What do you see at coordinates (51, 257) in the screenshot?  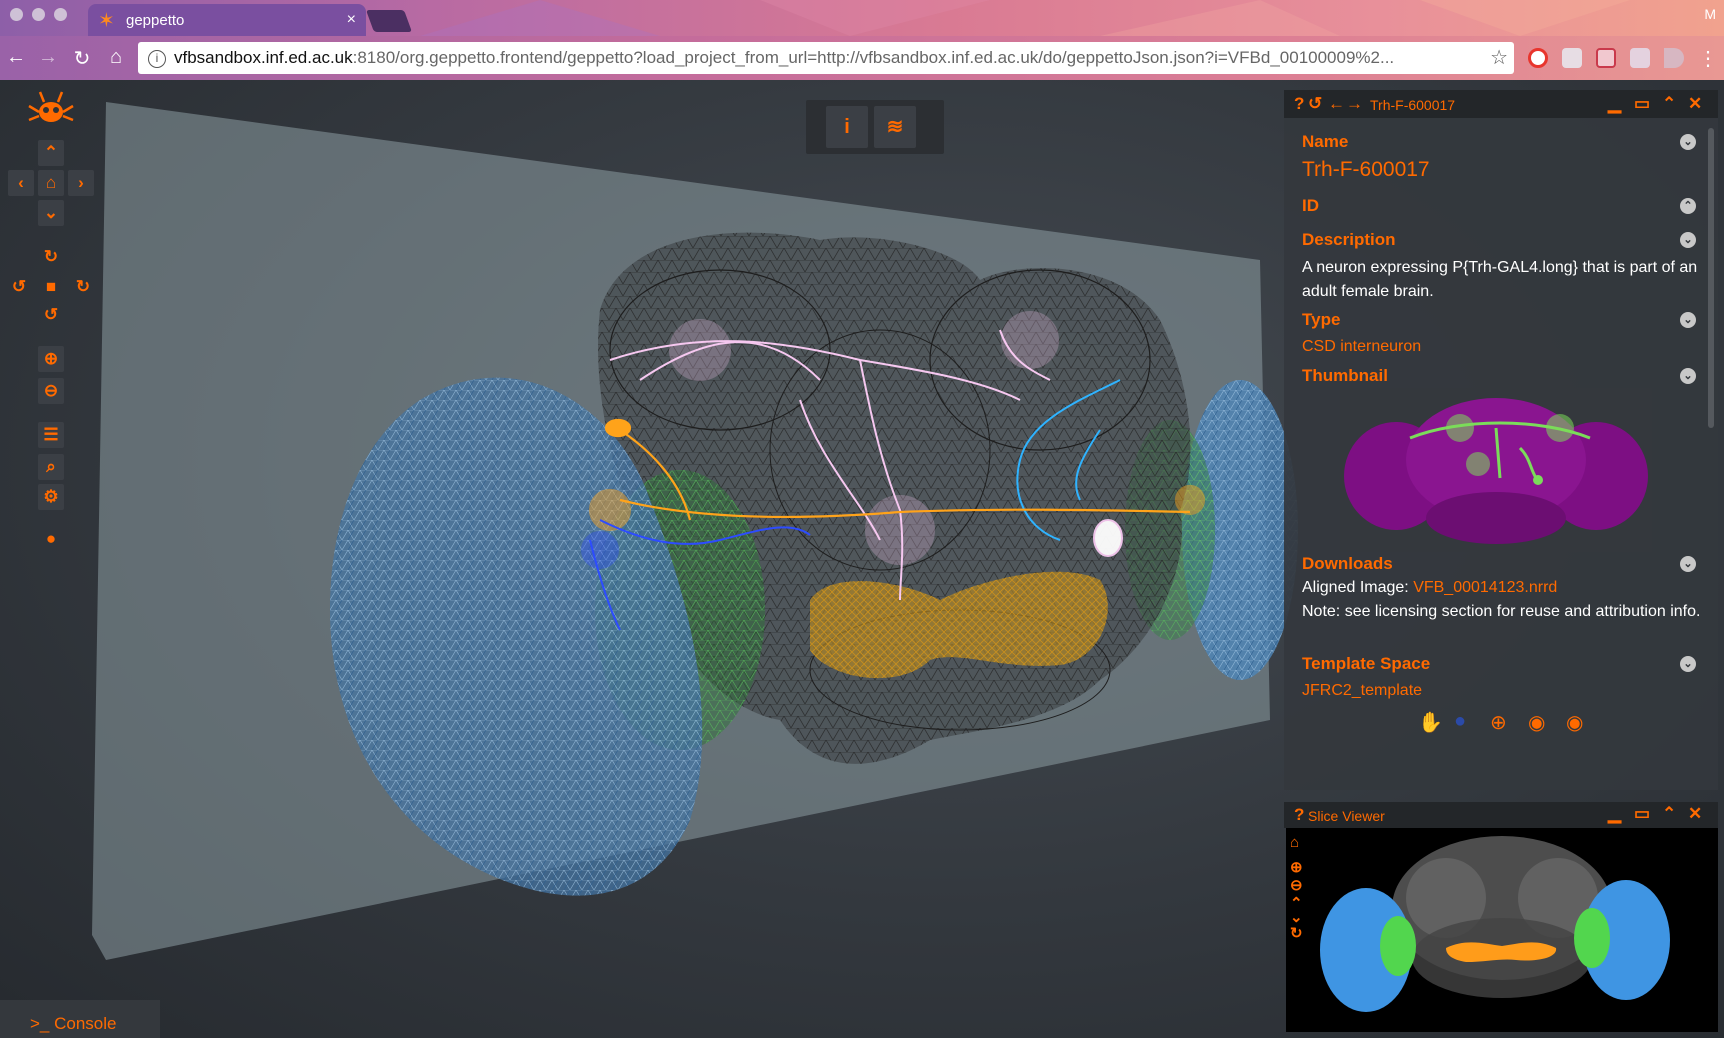 I see `rotate-up-icon: ↻` at bounding box center [51, 257].